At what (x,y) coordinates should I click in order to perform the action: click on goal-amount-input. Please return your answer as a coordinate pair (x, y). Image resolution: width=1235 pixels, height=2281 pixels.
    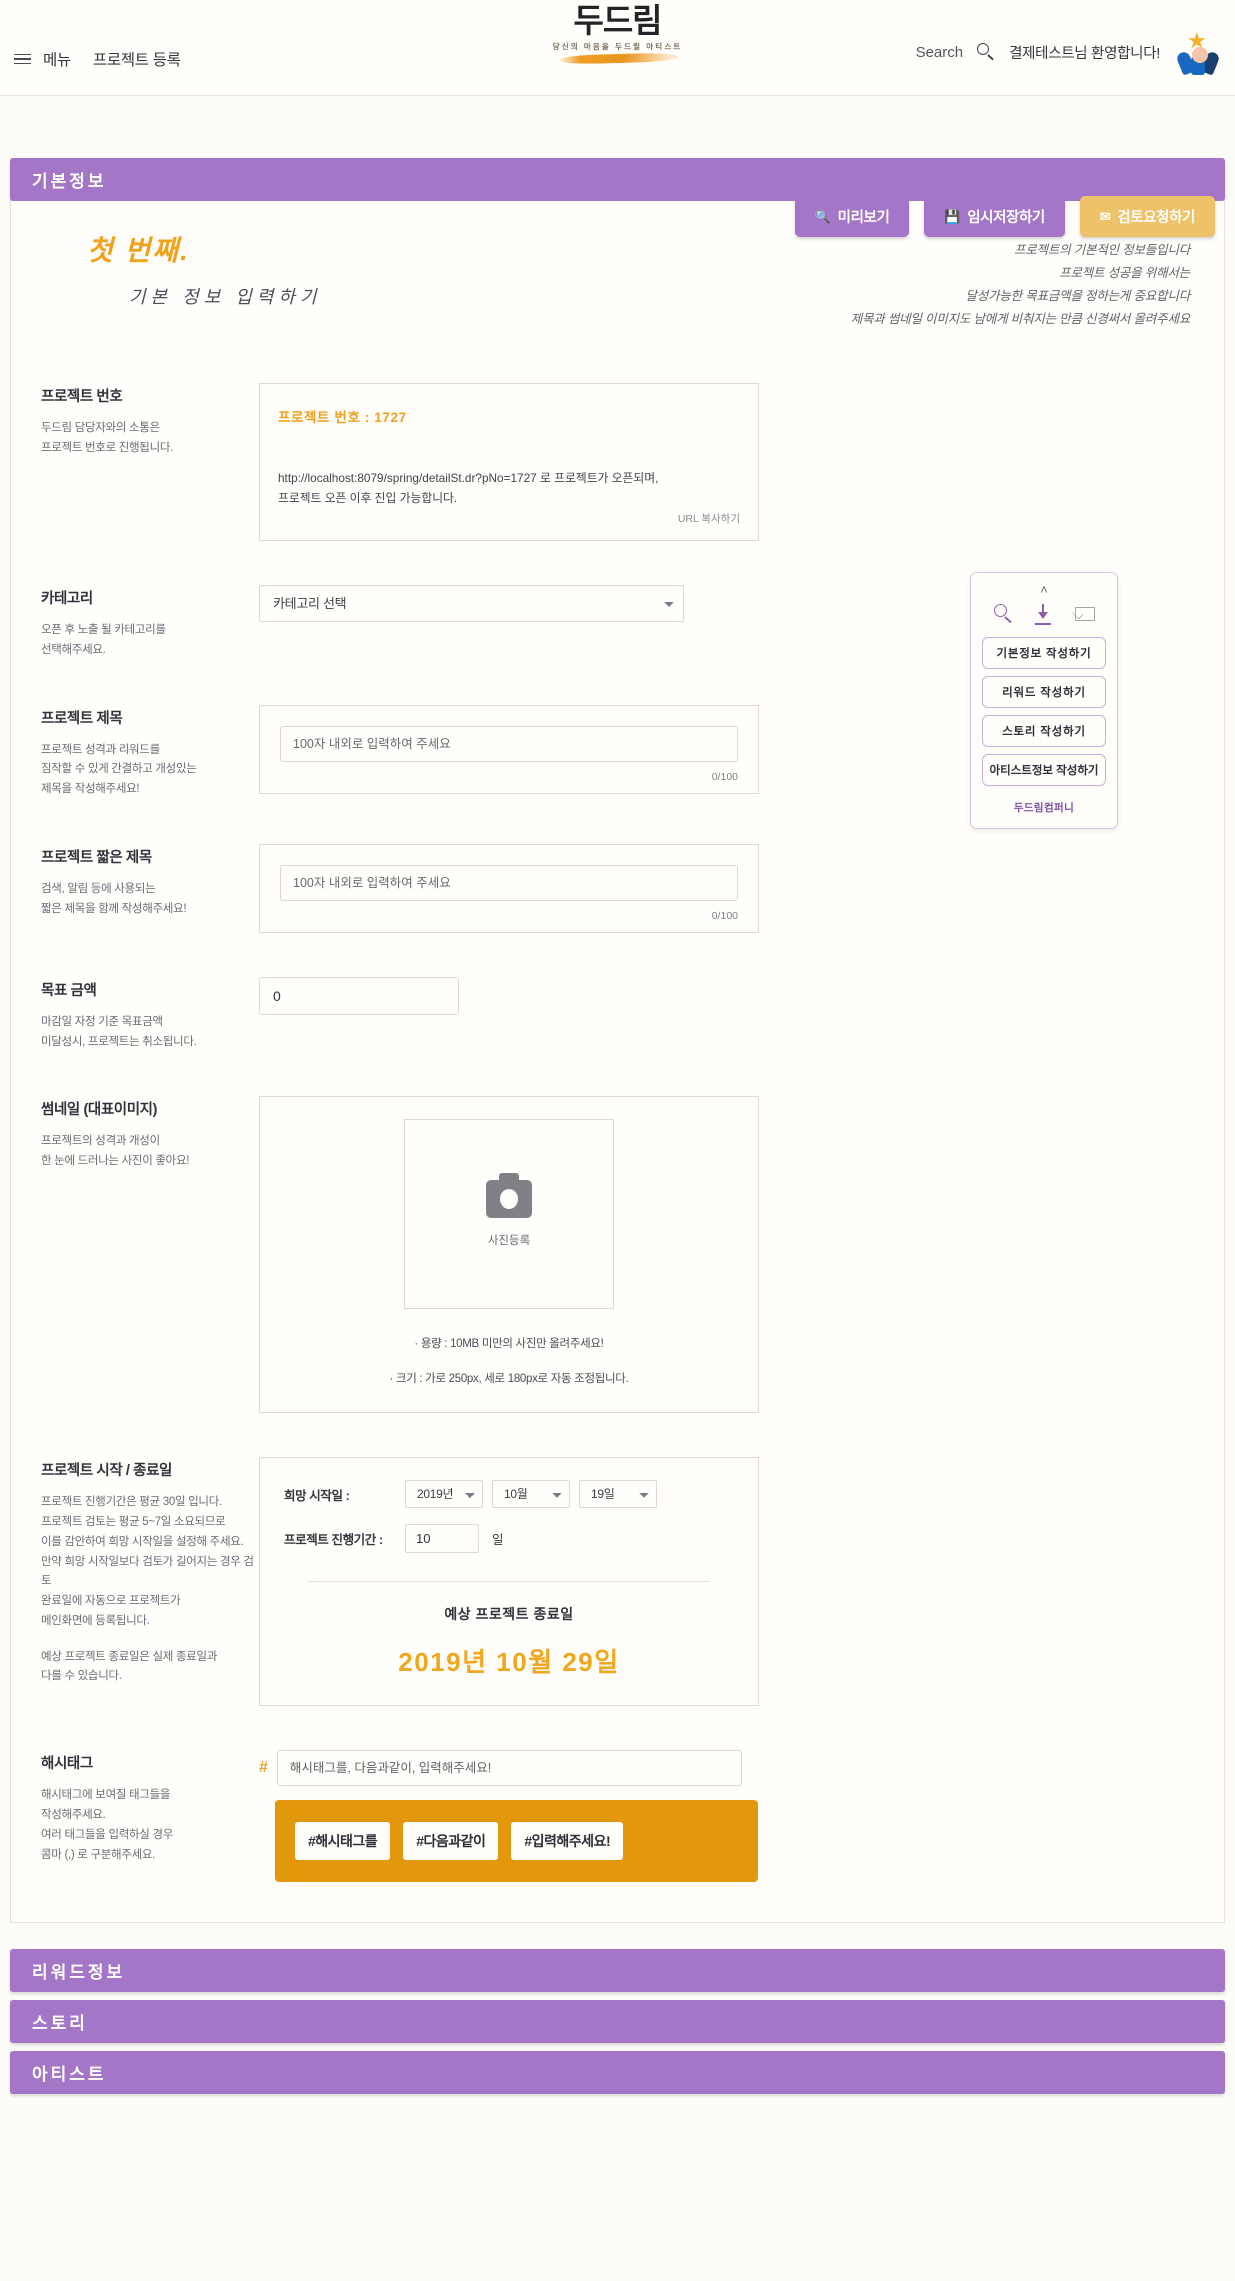
    Looking at the image, I should click on (359, 995).